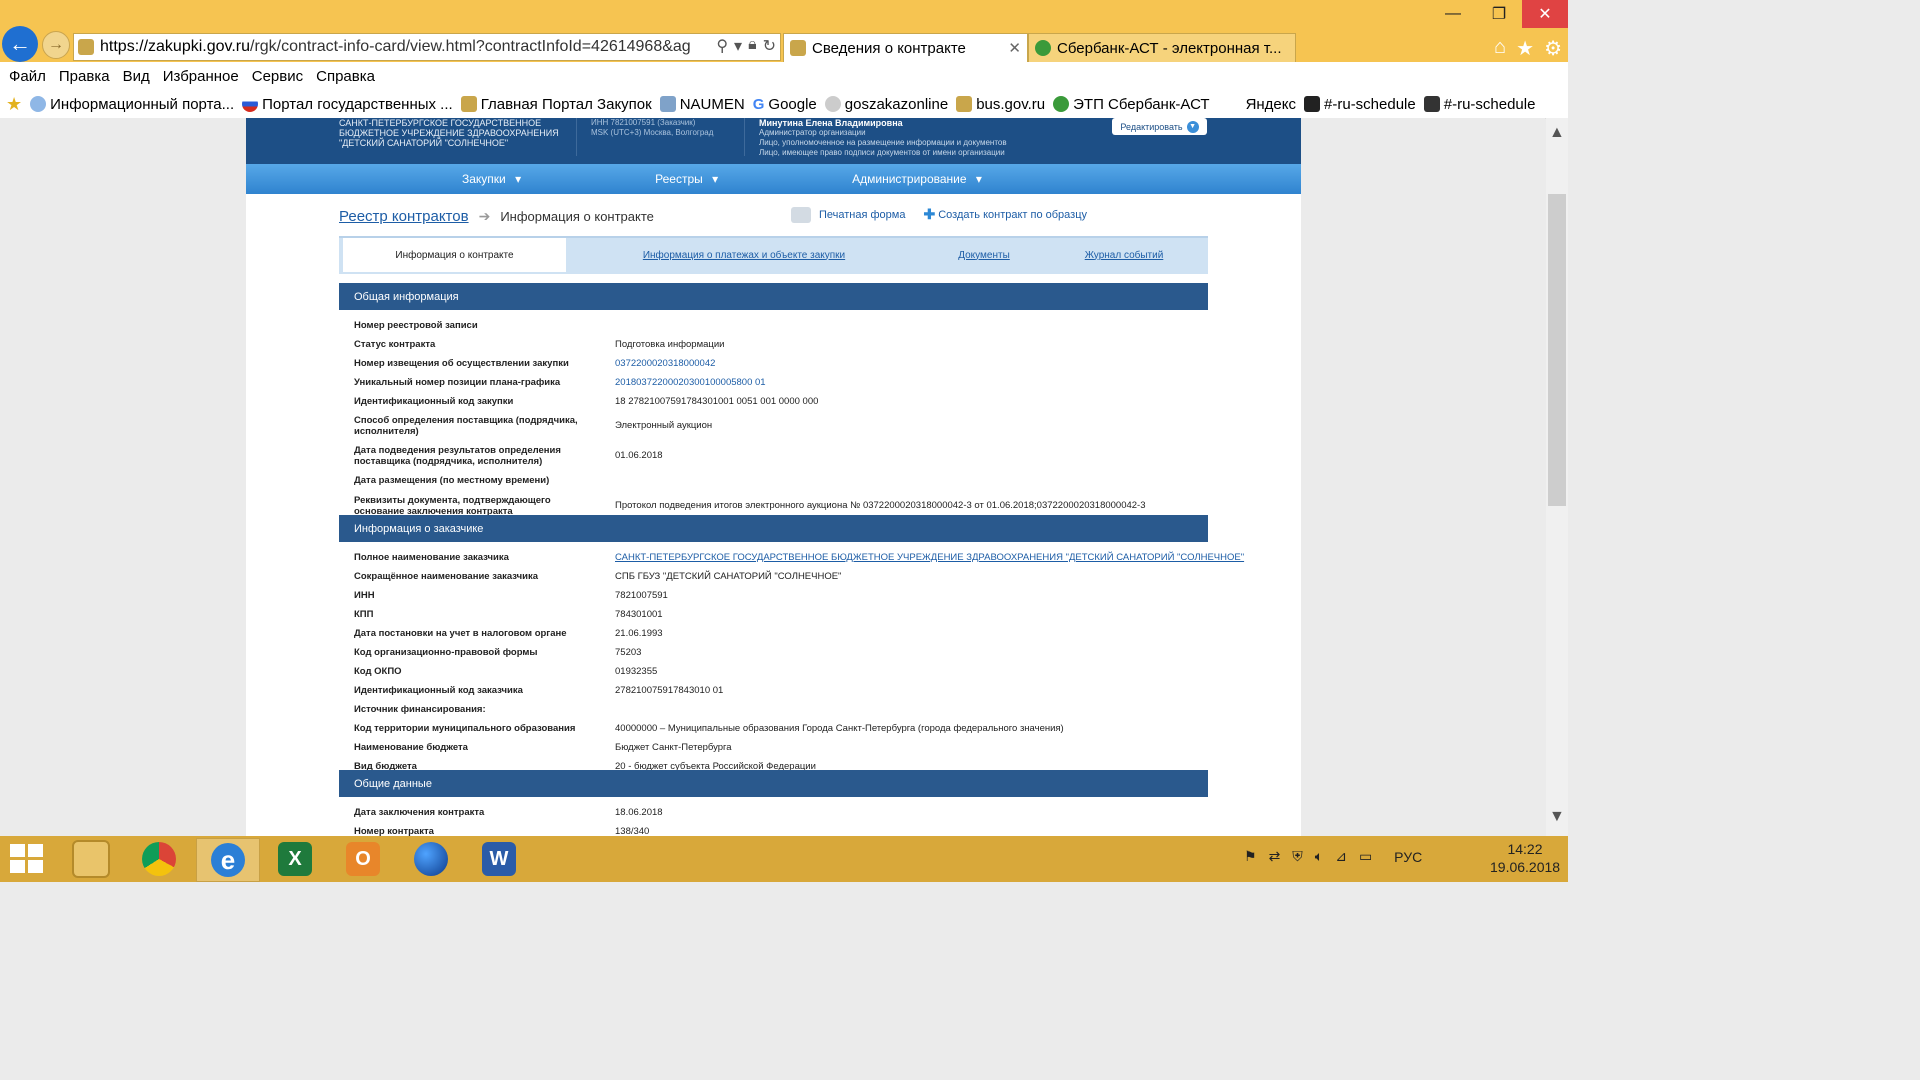 The width and height of the screenshot is (1920, 1080). Describe the element at coordinates (56, 45) in the screenshot. I see `forward-button: →` at that location.